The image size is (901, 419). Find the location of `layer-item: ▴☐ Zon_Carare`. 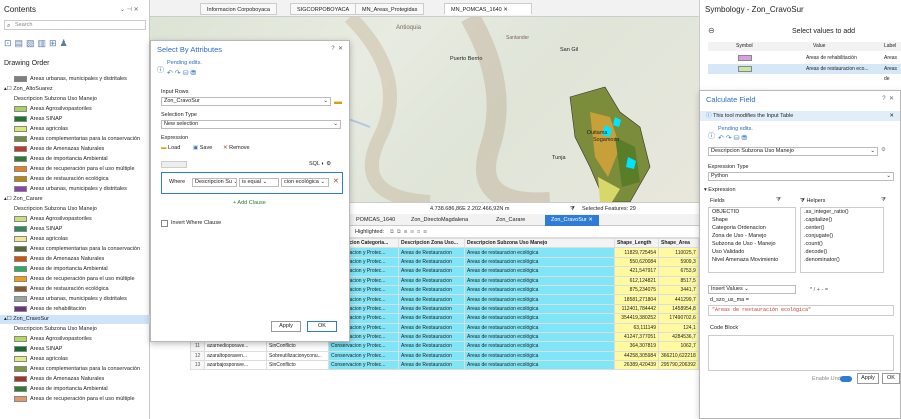

layer-item: ▴☐ Zon_Carare is located at coordinates (23, 199).